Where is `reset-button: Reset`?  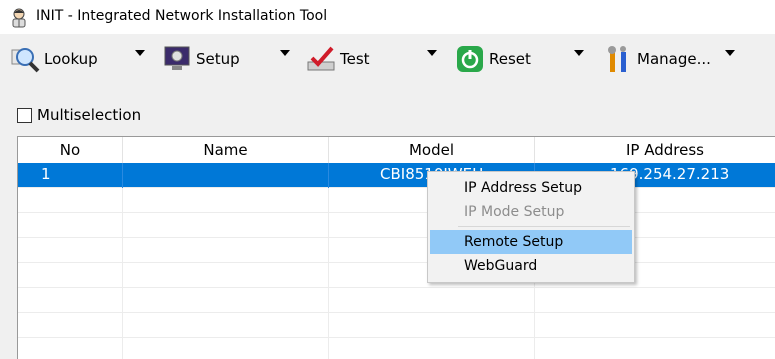
reset-button: Reset is located at coordinates (493, 59).